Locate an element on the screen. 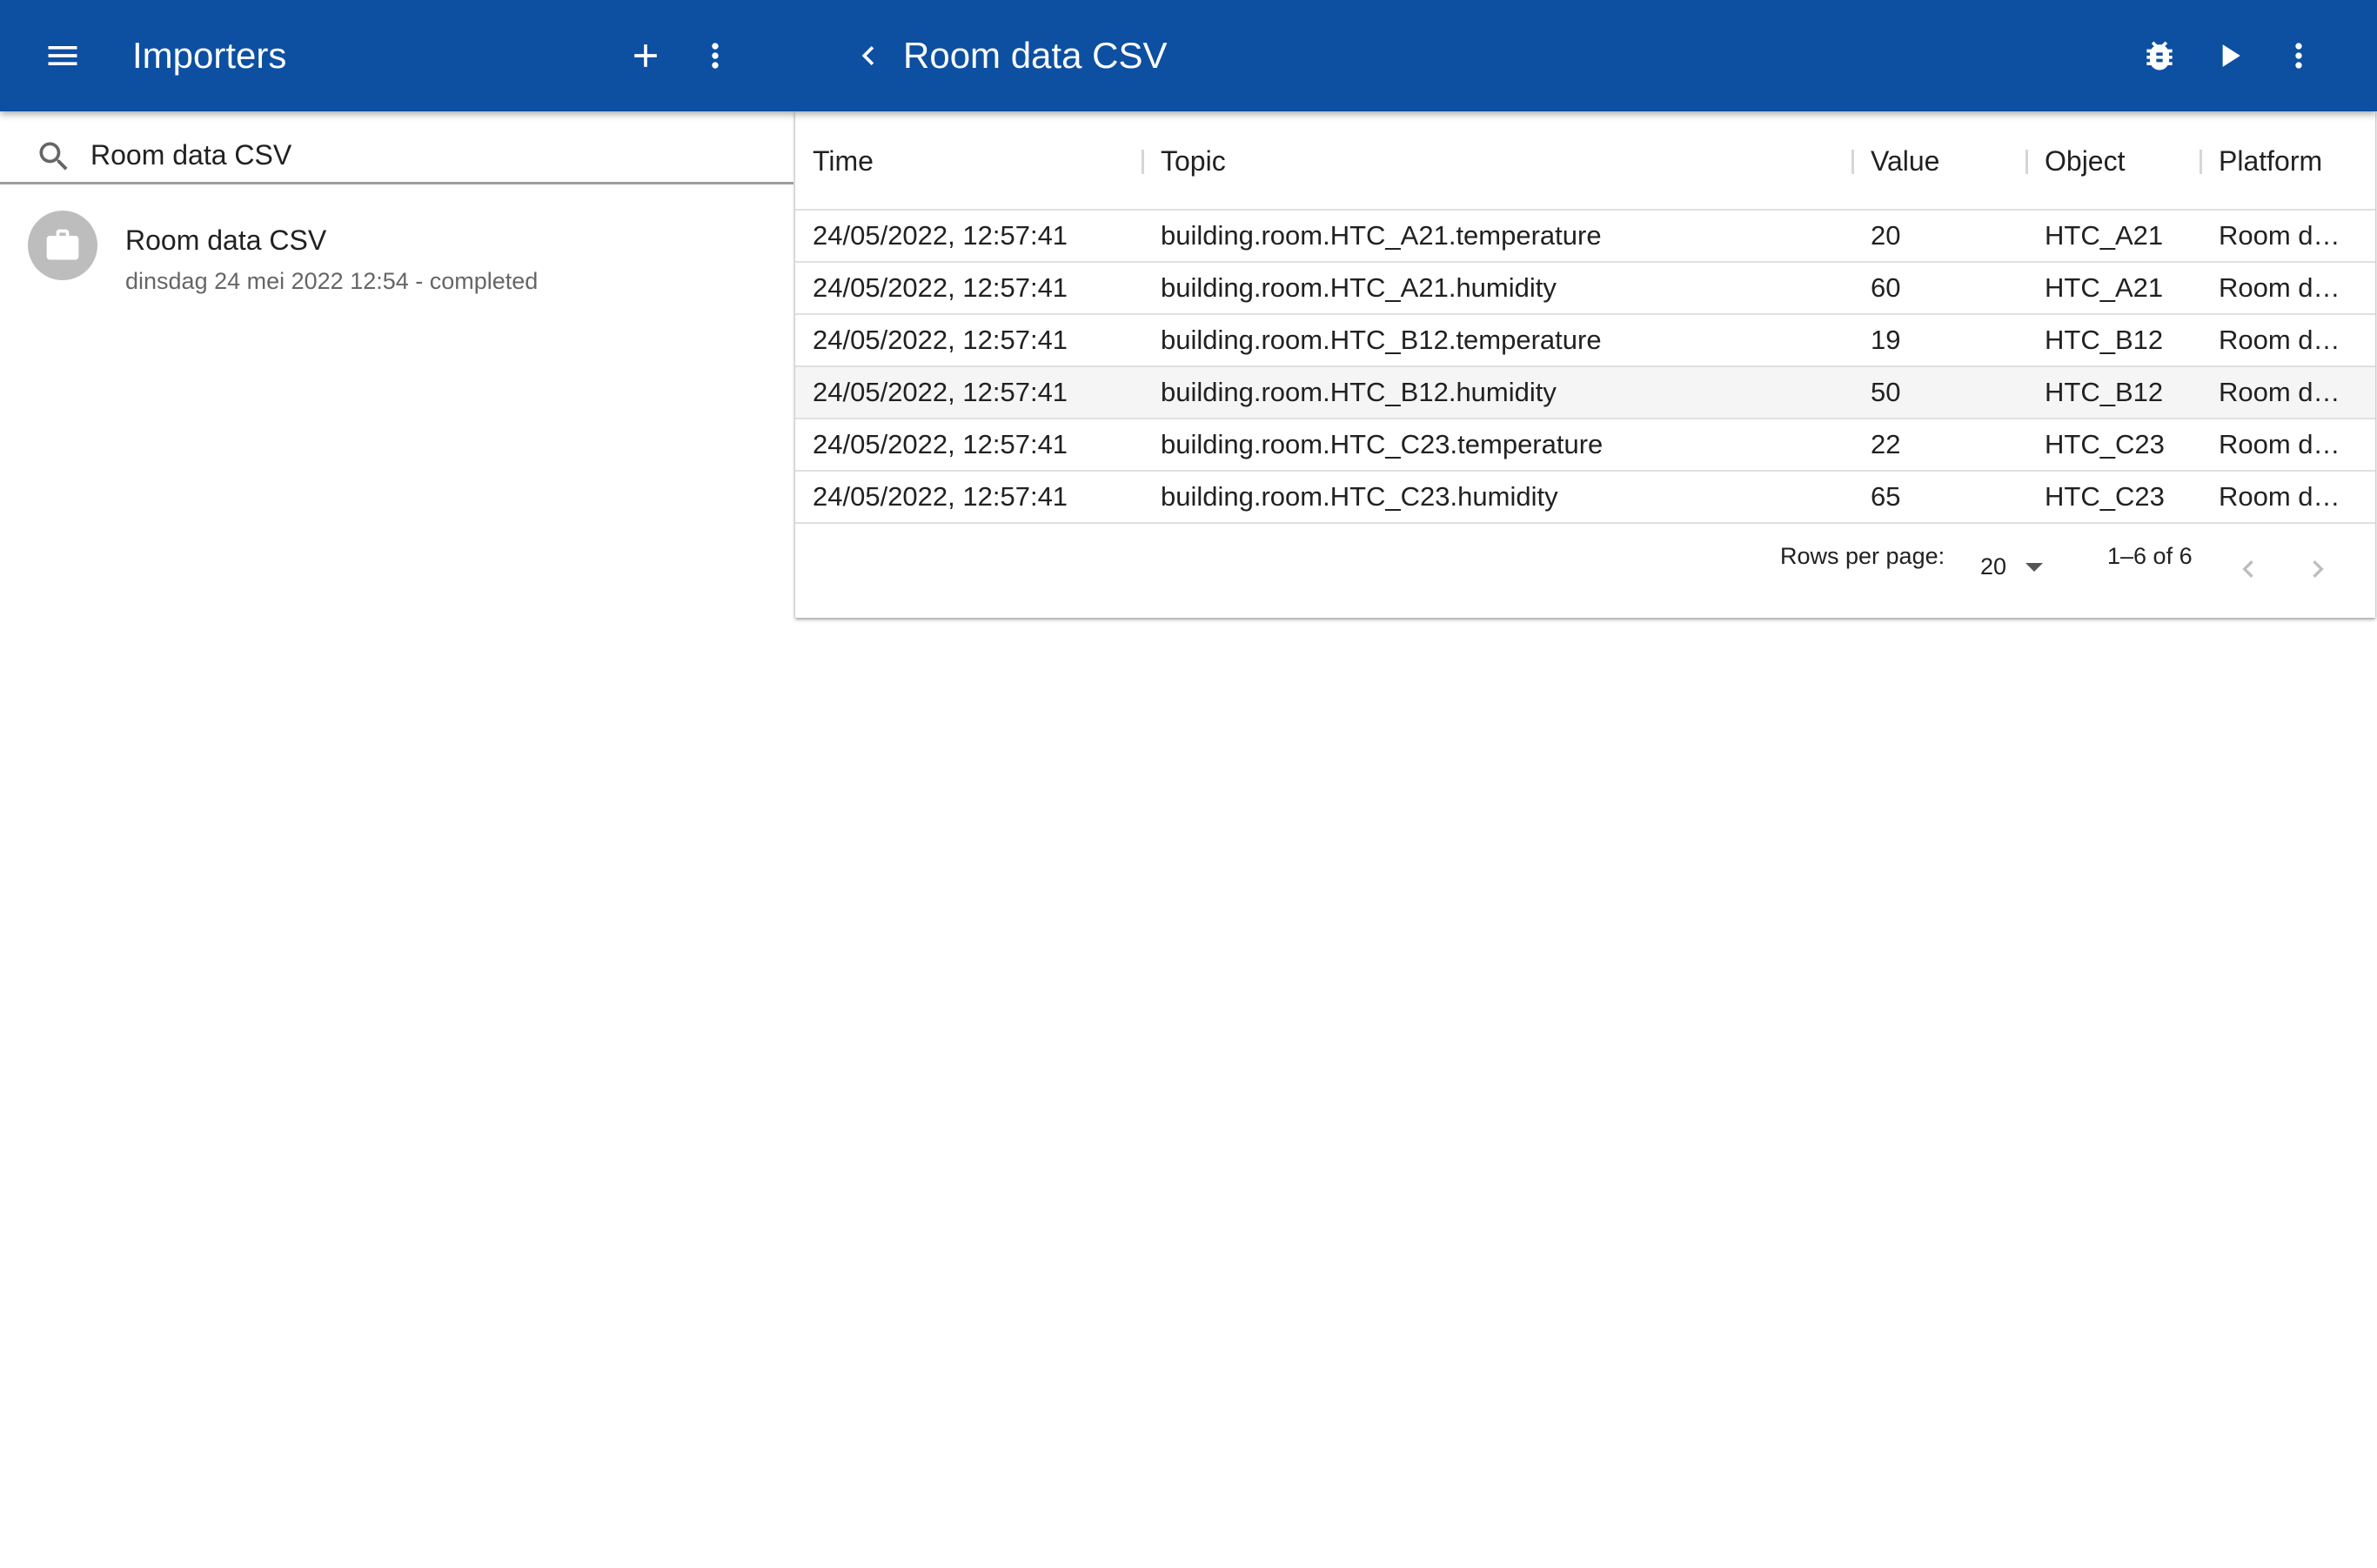  column-header-value: Value is located at coordinates (1905, 161).